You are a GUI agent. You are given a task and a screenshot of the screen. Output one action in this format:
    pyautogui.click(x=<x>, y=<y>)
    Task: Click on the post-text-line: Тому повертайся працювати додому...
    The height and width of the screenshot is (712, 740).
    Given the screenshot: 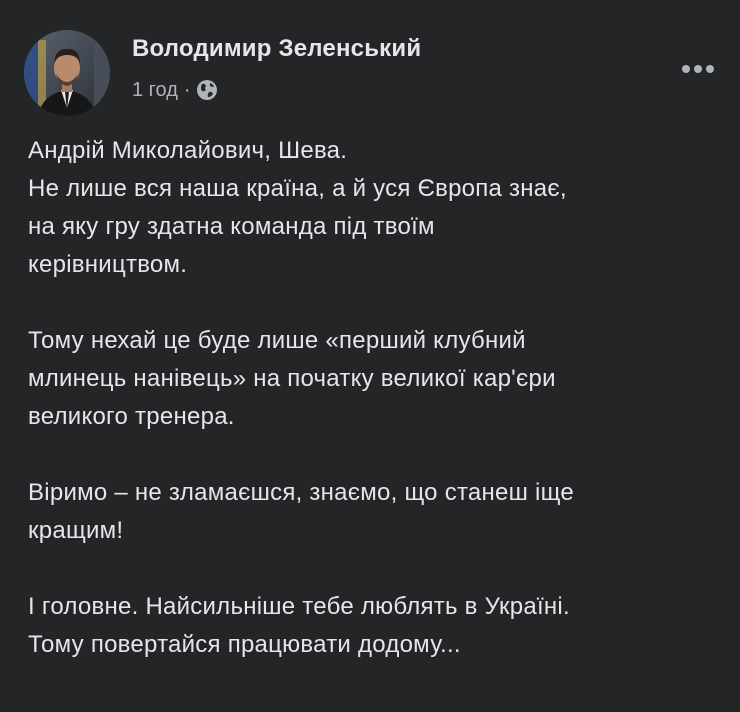 What is the action you would take?
    pyautogui.click(x=244, y=644)
    